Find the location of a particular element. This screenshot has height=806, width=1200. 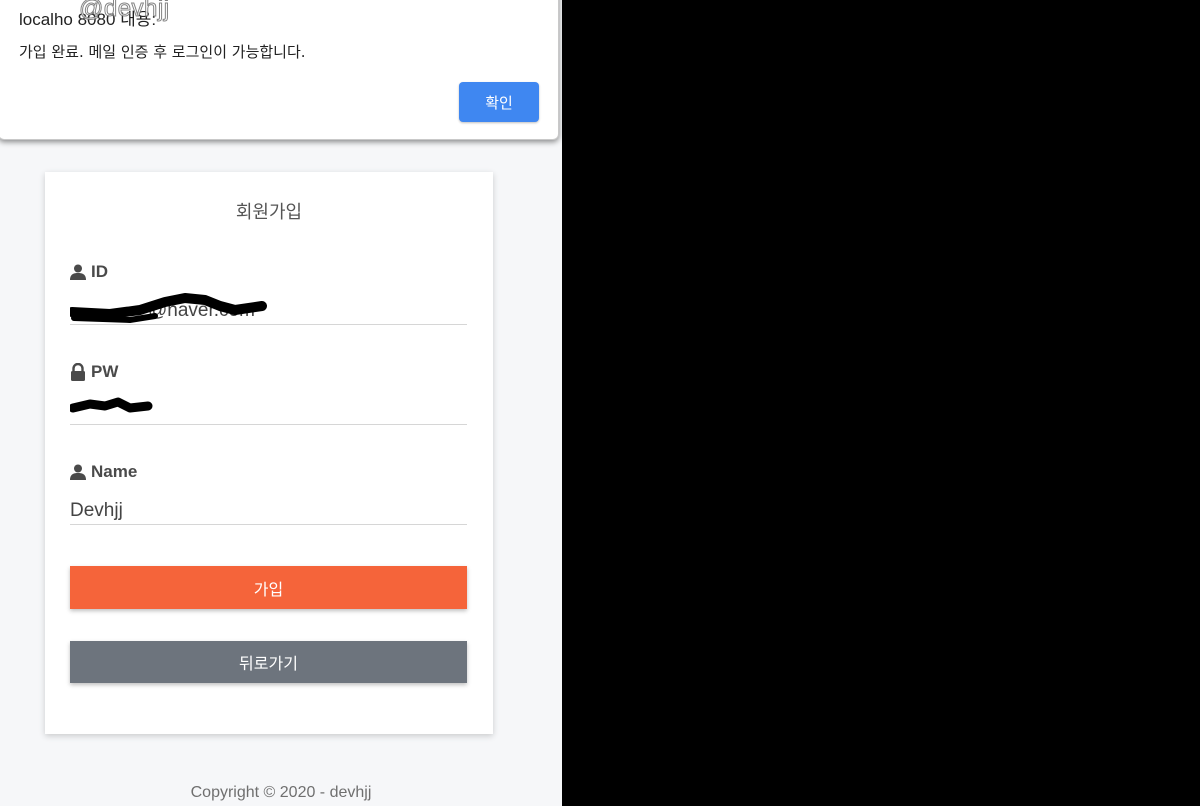

pw-label: PW is located at coordinates (94, 372).